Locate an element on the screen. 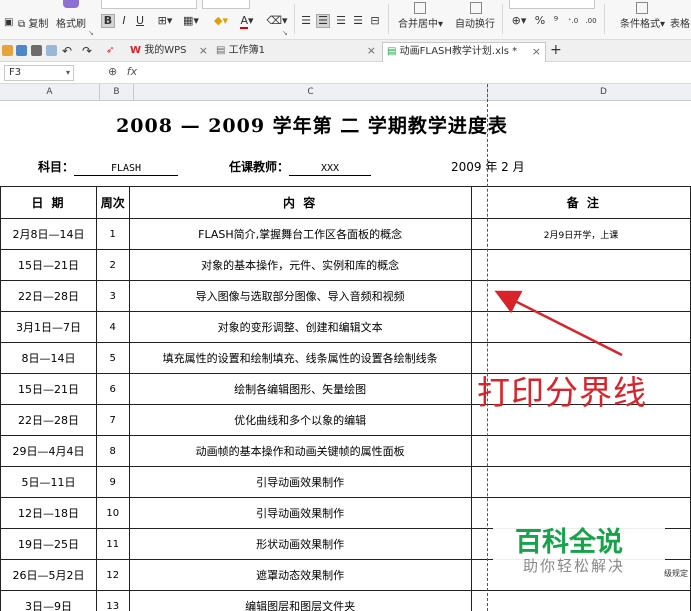 The height and width of the screenshot is (611, 691). chevron-down-icon: ▾ is located at coordinates (68, 73).